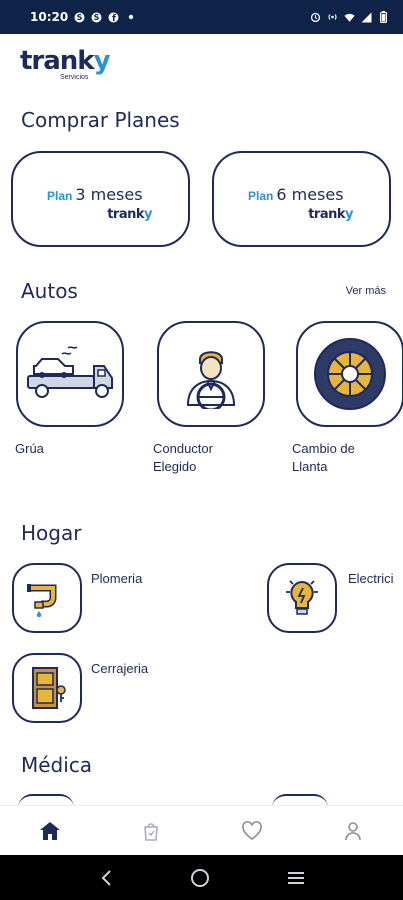 The width and height of the screenshot is (403, 900). I want to click on logo-wordmark: tranky, so click(65, 61).